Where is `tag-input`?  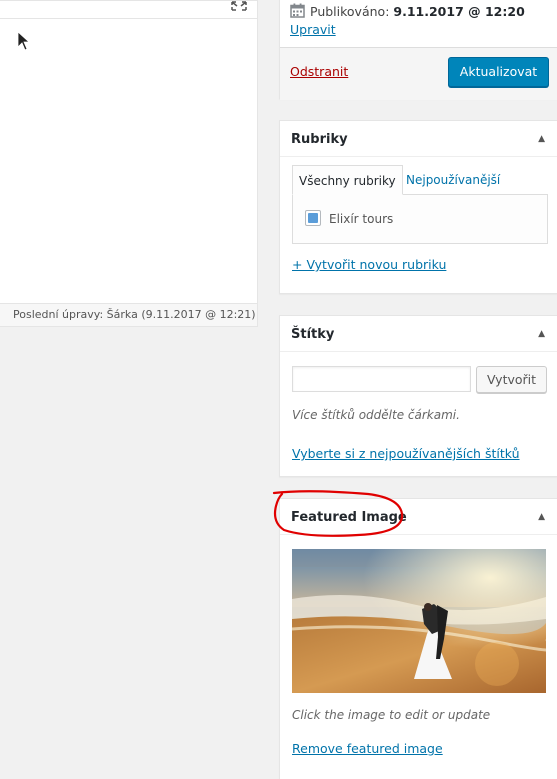 tag-input is located at coordinates (381, 379).